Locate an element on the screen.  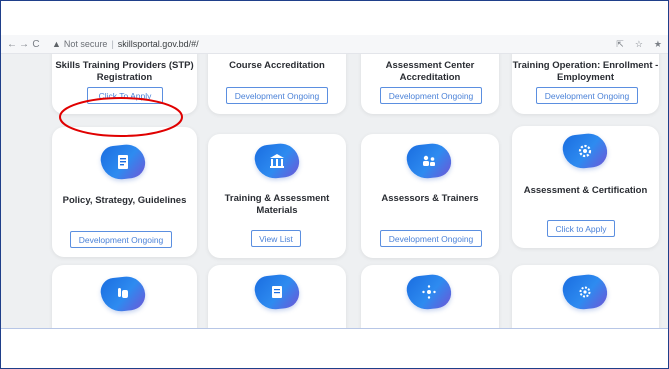
card-title: Training & Assessment Materials is located at coordinates (277, 204).